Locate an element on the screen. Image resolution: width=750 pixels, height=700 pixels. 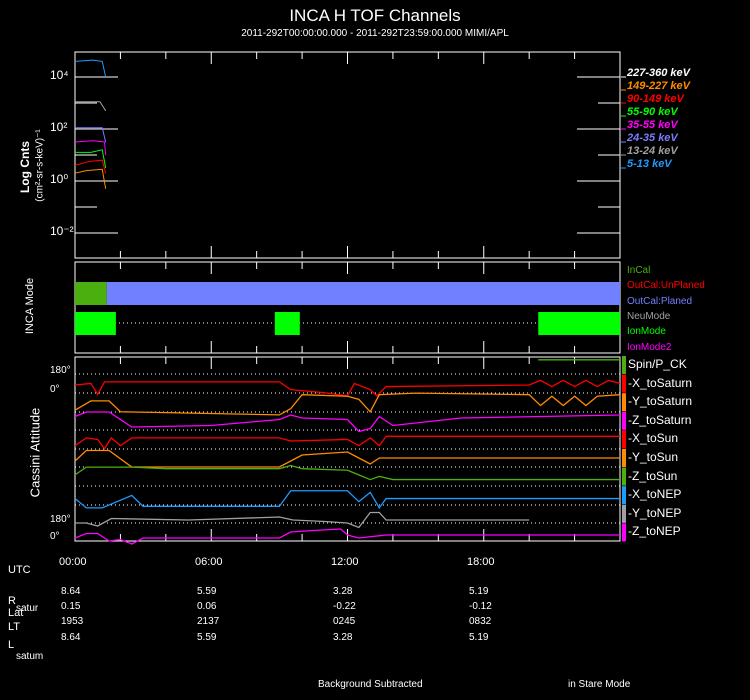
y-tick-label: 10⁻² is located at coordinates (62, 231).